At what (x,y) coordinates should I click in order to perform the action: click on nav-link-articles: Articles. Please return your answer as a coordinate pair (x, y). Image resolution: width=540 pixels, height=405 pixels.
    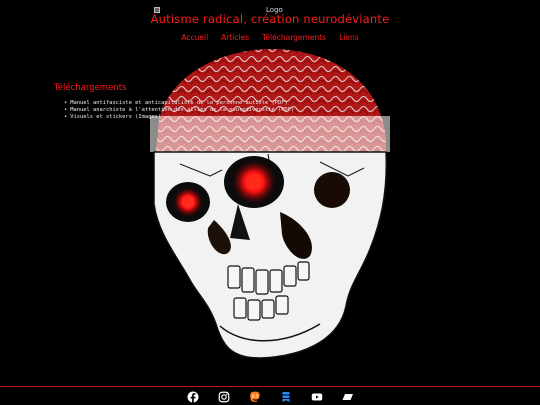
    Looking at the image, I should click on (235, 37).